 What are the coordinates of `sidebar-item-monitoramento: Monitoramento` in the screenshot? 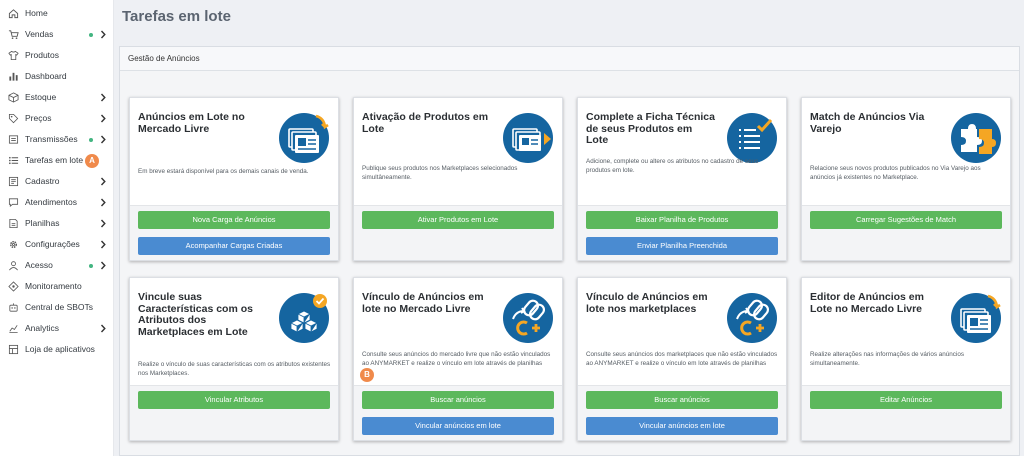 It's located at (57, 287).